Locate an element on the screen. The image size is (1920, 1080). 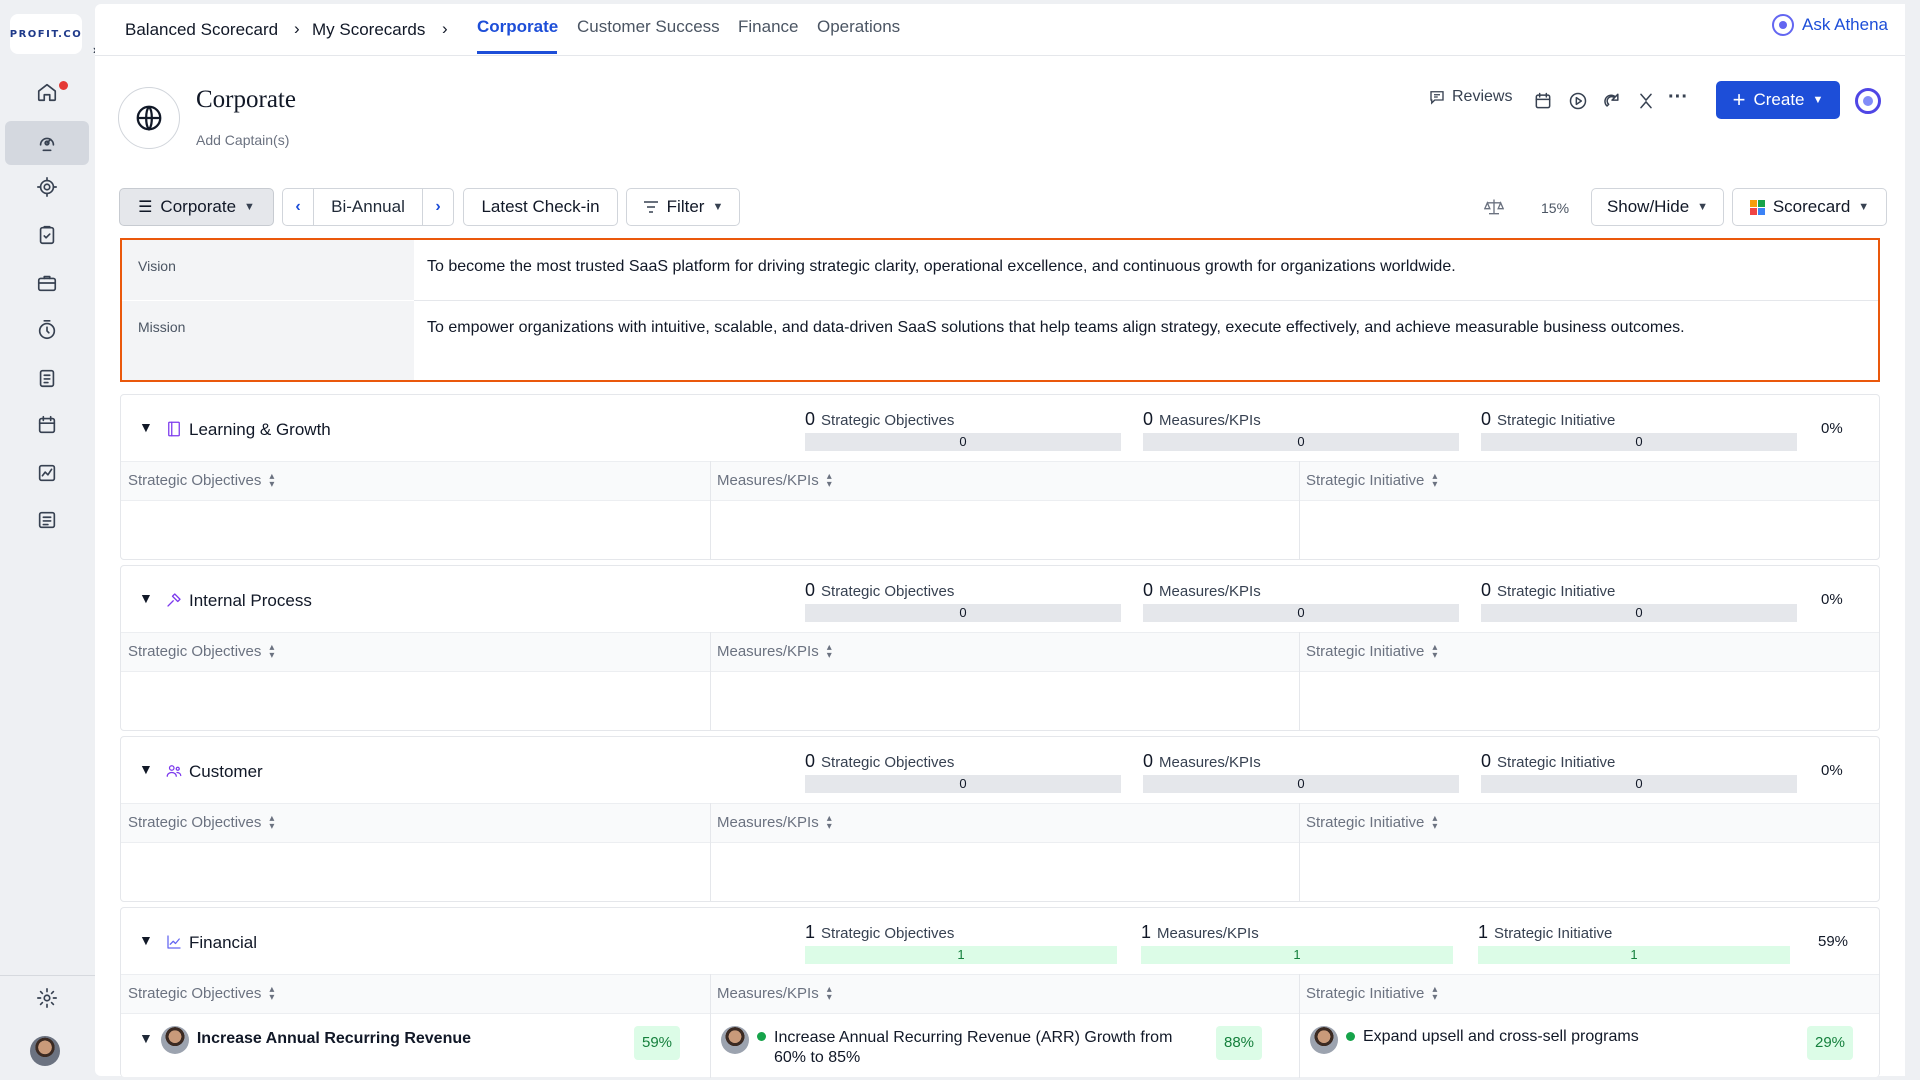
initiatives-metric: 1 Strategic Initiative 1 is located at coordinates (1634, 943).